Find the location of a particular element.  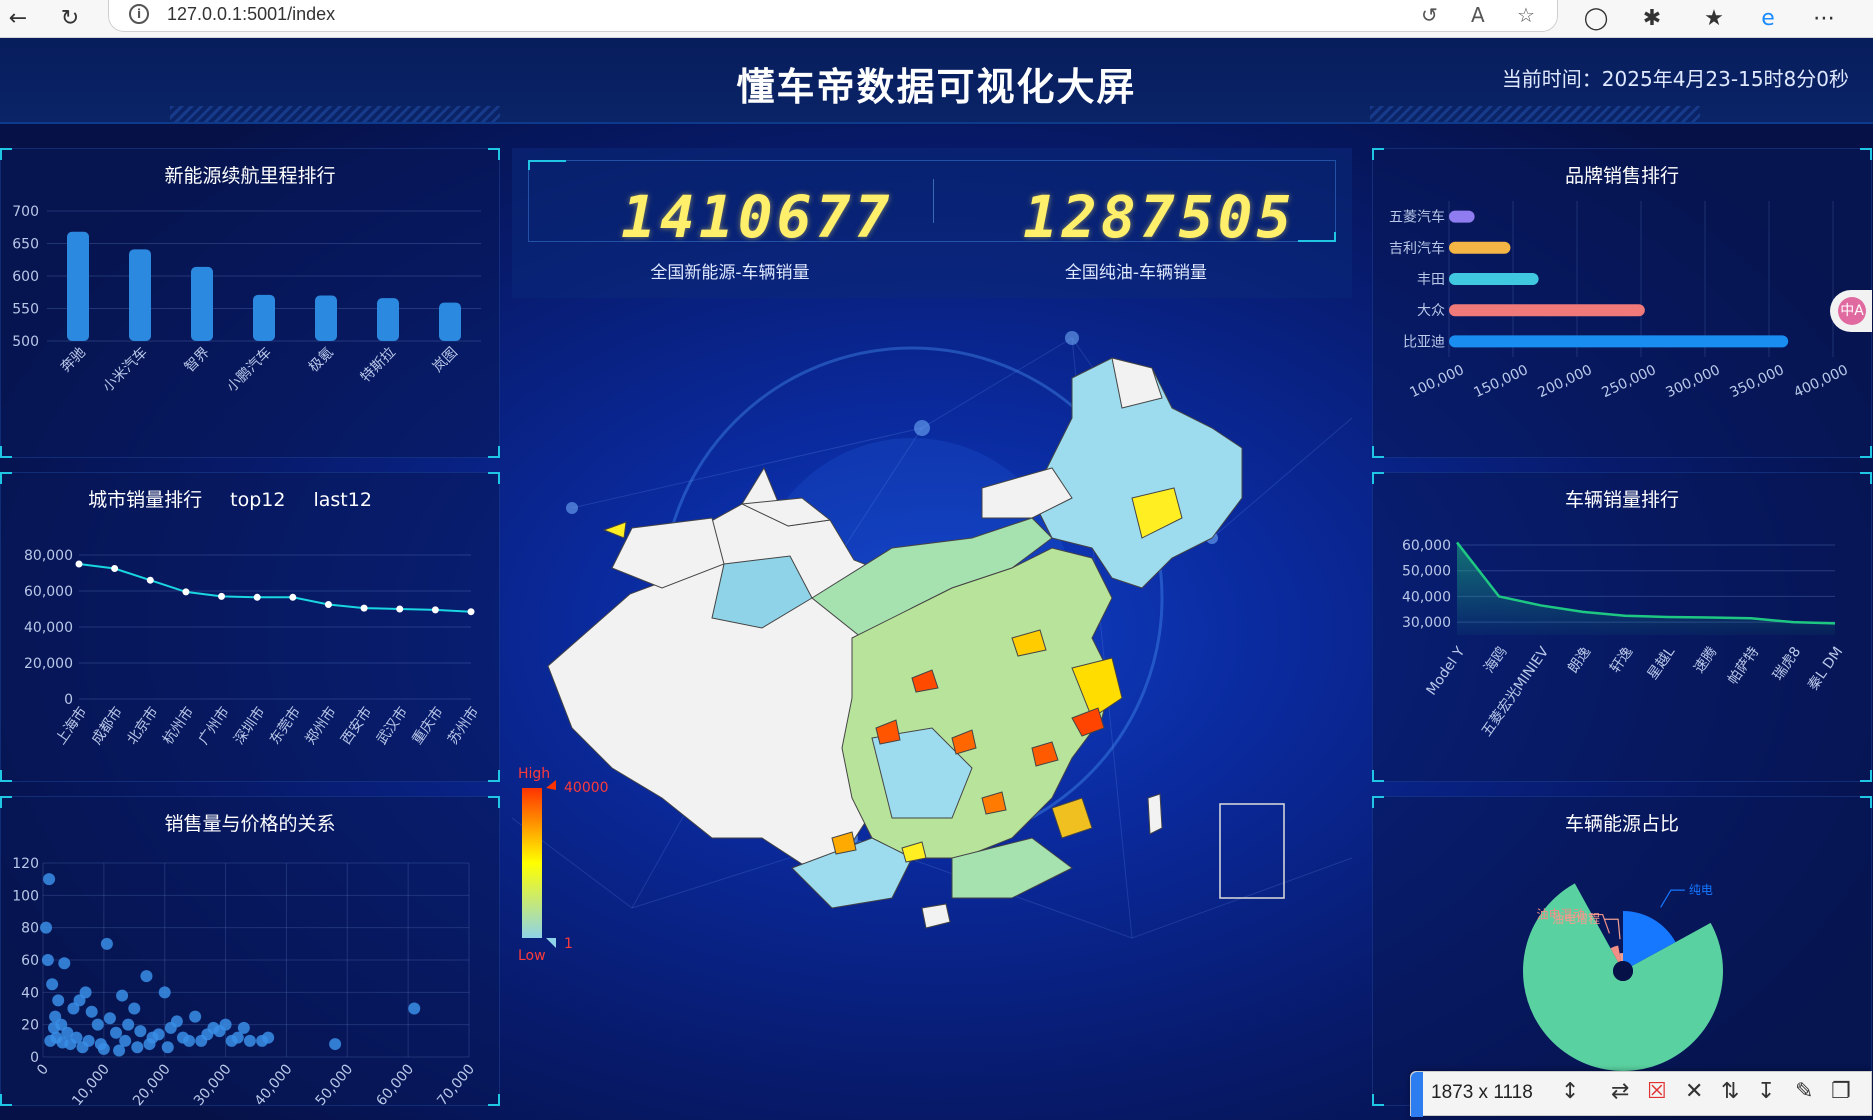

model-x-tick: 星越L is located at coordinates (1662, 663).